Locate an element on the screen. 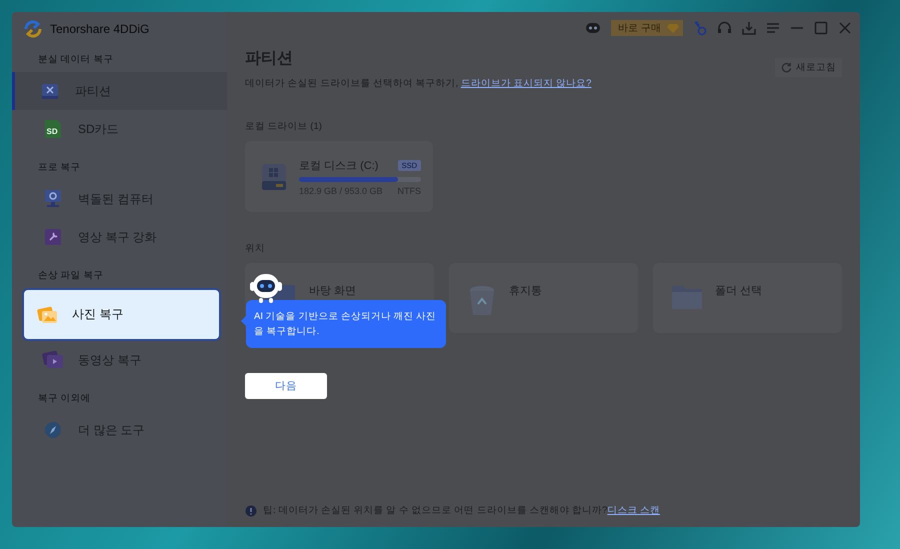  recycle-bin-icon is located at coordinates (482, 300).